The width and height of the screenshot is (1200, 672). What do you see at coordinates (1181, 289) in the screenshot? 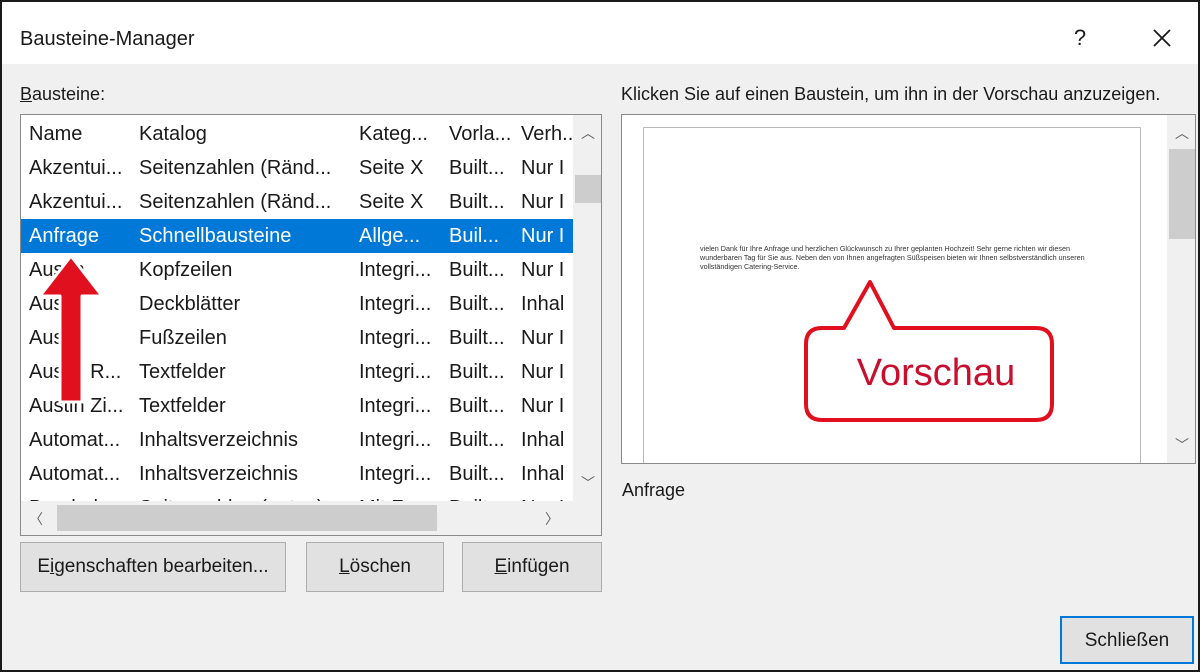
I see `preview-vertical-scrollbar: ︿ ﹀` at bounding box center [1181, 289].